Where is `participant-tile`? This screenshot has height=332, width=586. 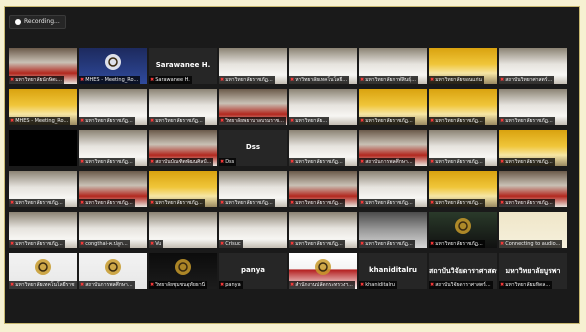 participant-tile is located at coordinates (43, 148).